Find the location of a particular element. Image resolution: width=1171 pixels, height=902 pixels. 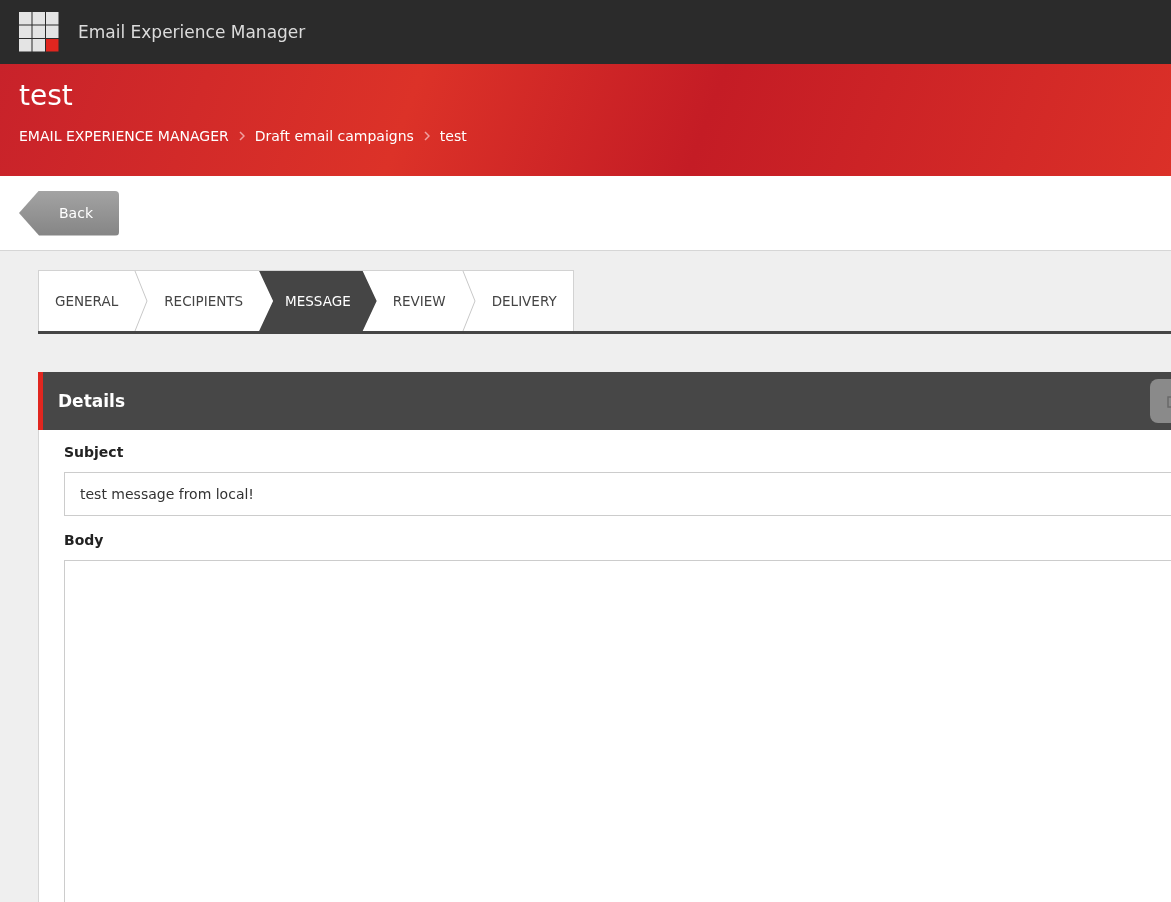

panel-title: Details is located at coordinates (91, 401).